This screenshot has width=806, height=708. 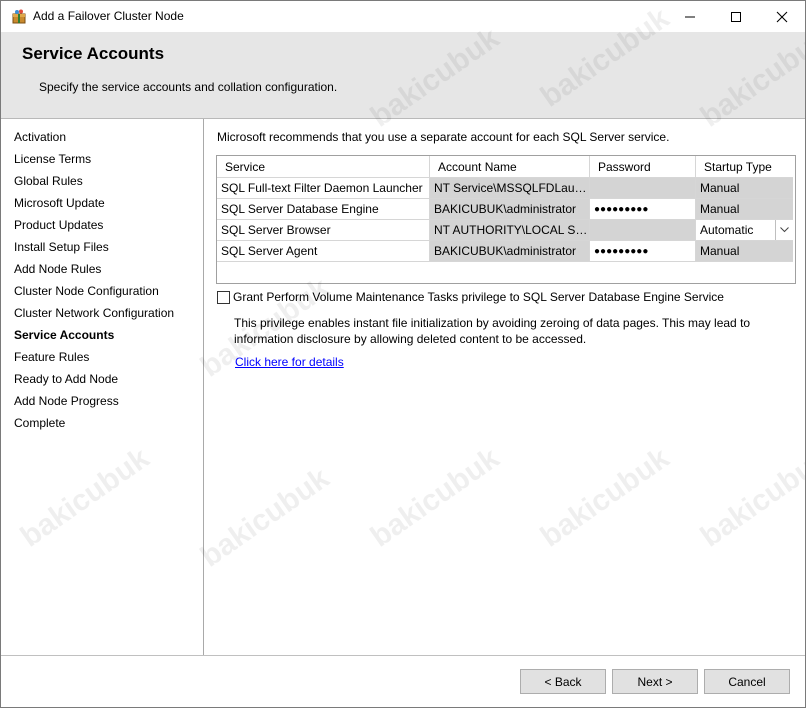 I want to click on startup-type-value: Automatic, so click(x=727, y=230).